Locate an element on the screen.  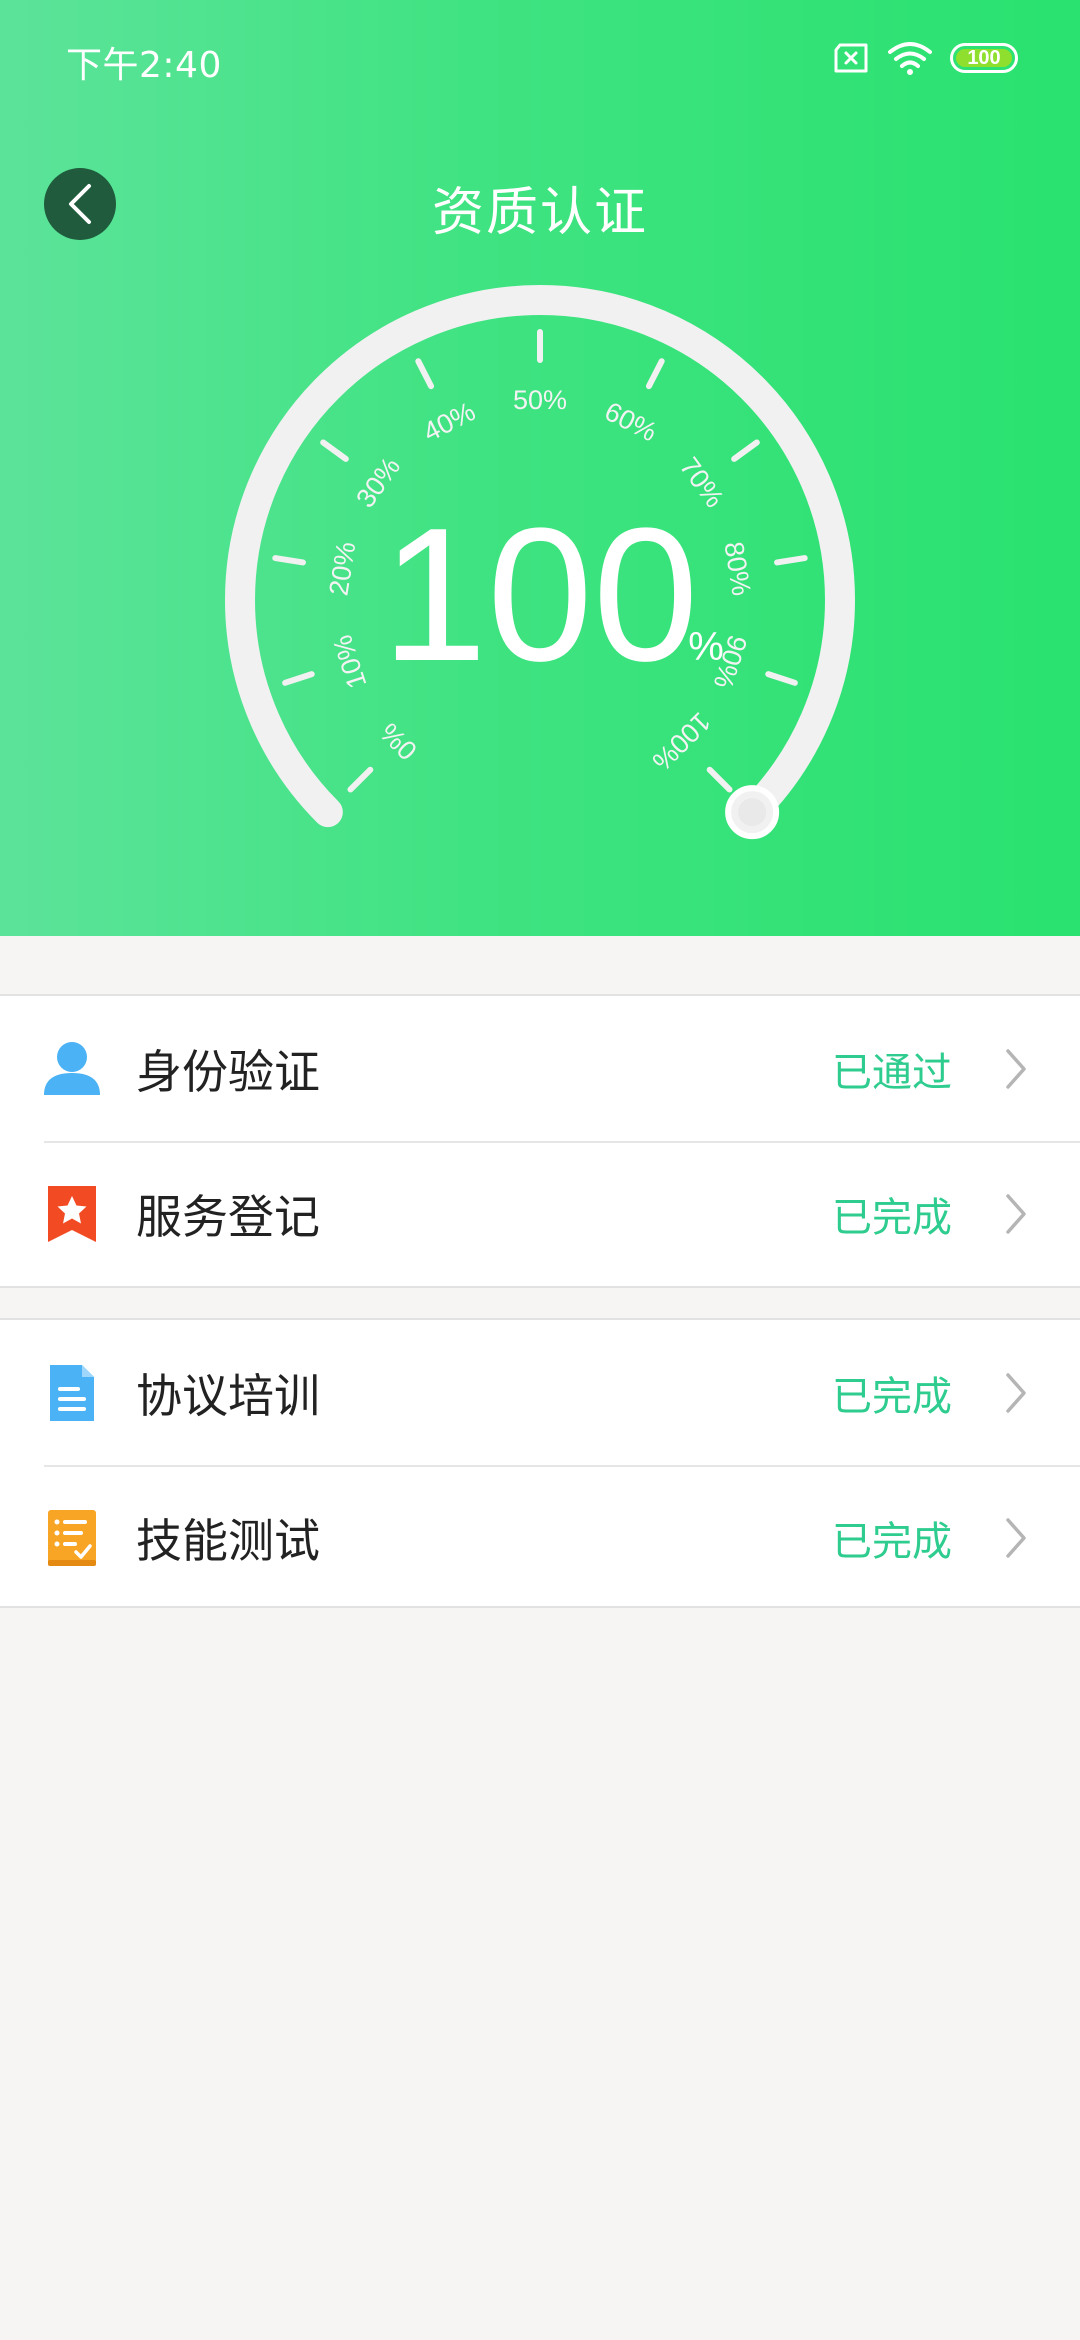
list-group-1: 身份验证 已通过 服务登记 已完成 is located at coordinates (540, 1141).